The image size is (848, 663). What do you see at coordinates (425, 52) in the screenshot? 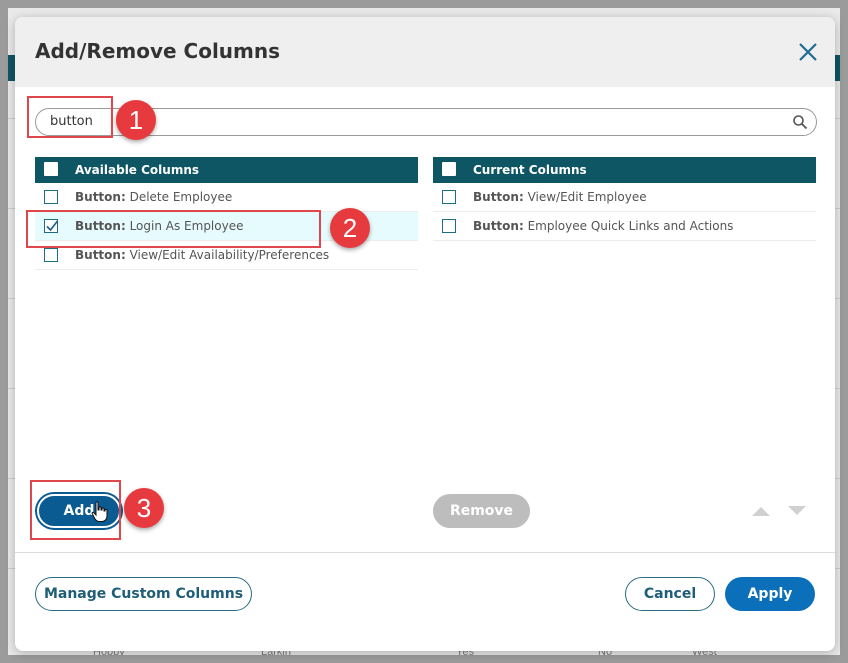
I see `dialog-header: Add/Remove Columns` at bounding box center [425, 52].